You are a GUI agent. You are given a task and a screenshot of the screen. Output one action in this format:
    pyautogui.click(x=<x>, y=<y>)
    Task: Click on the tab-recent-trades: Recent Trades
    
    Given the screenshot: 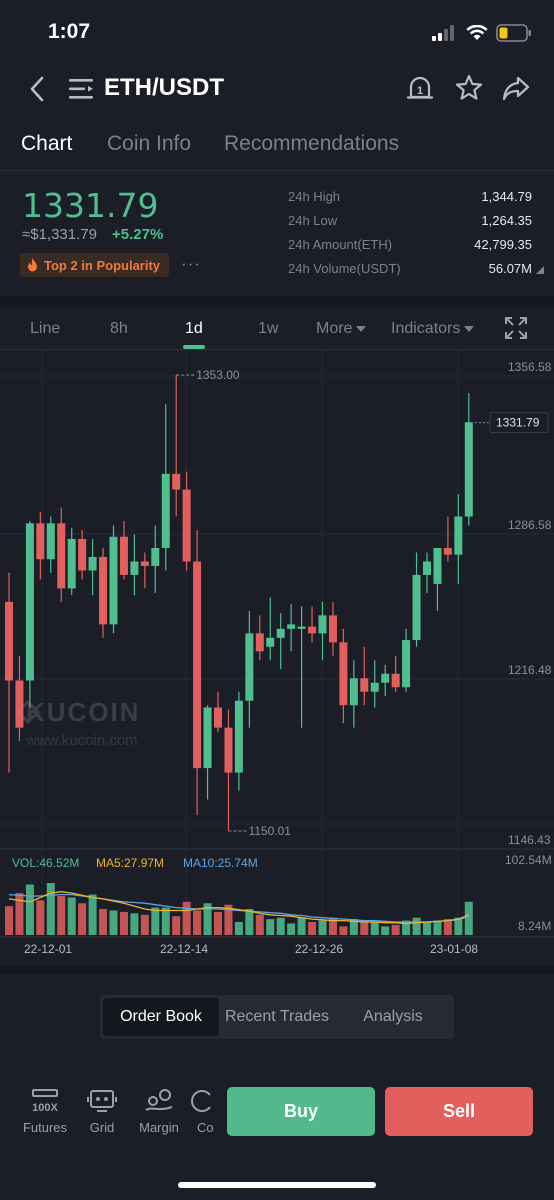 What is the action you would take?
    pyautogui.click(x=277, y=1017)
    